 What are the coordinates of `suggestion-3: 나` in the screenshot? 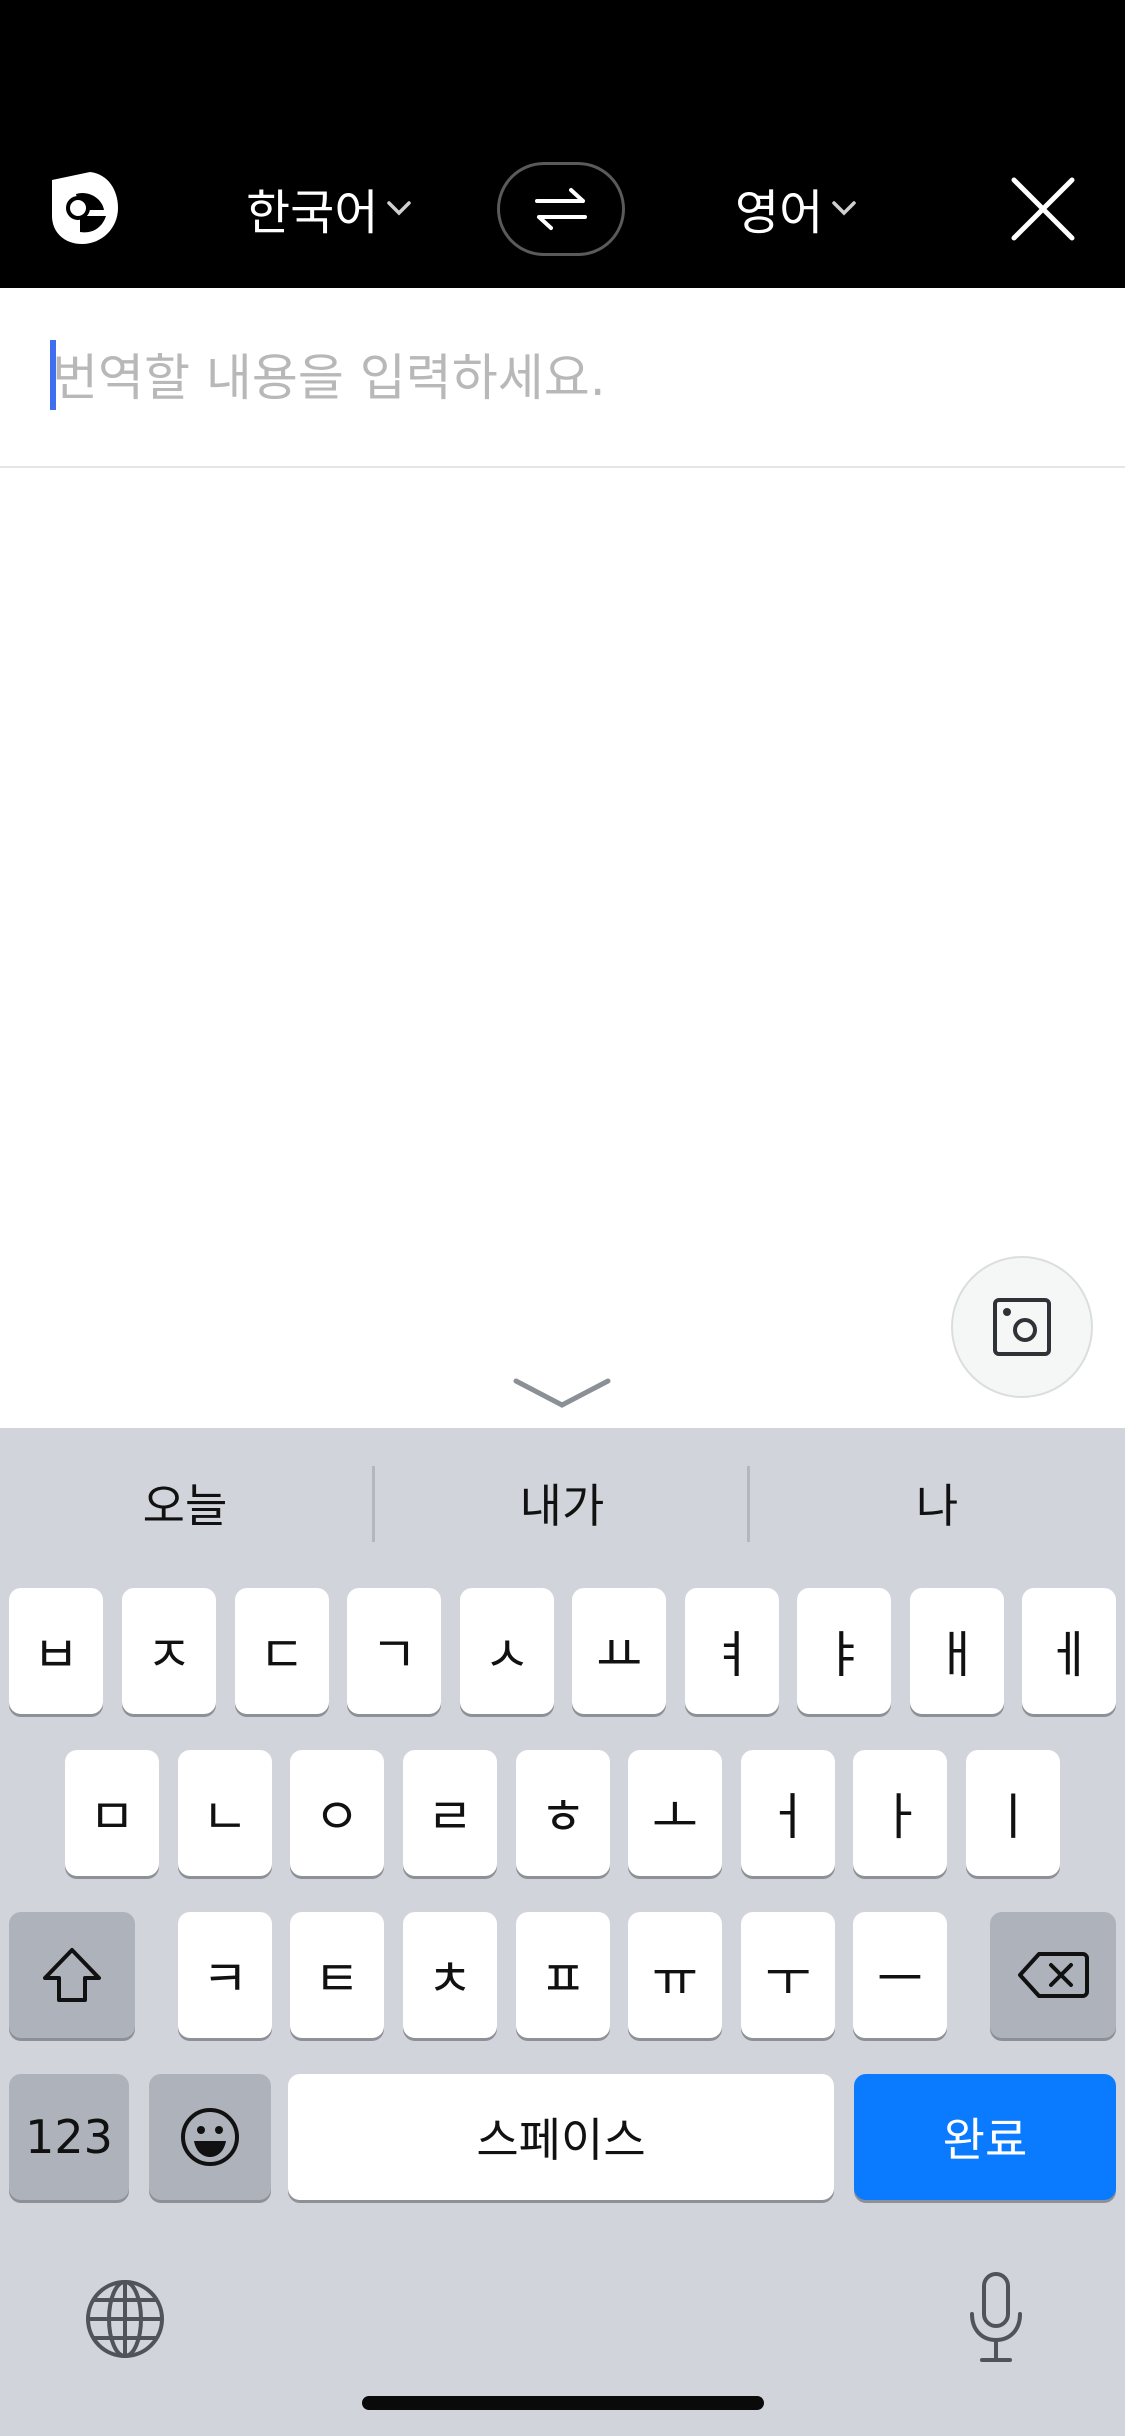 It's located at (937, 1503).